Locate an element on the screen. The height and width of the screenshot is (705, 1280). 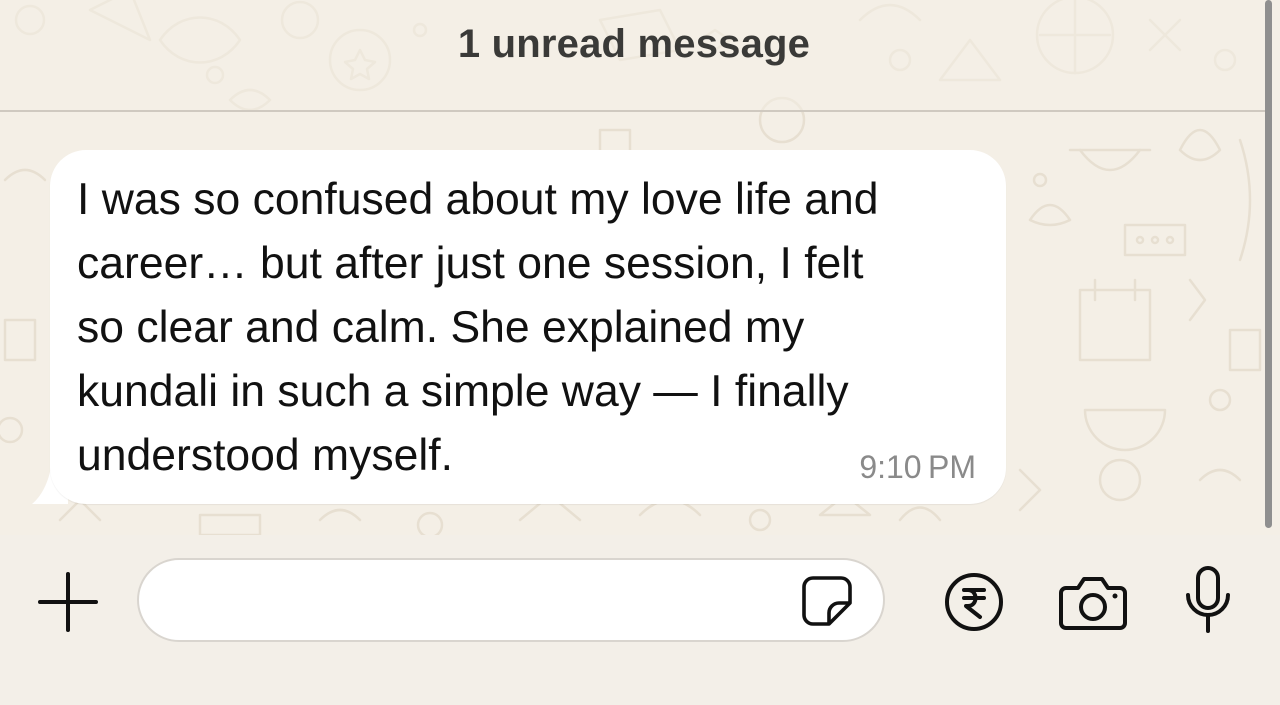
unread-messages-label: 1 unread message is located at coordinates (634, 43).